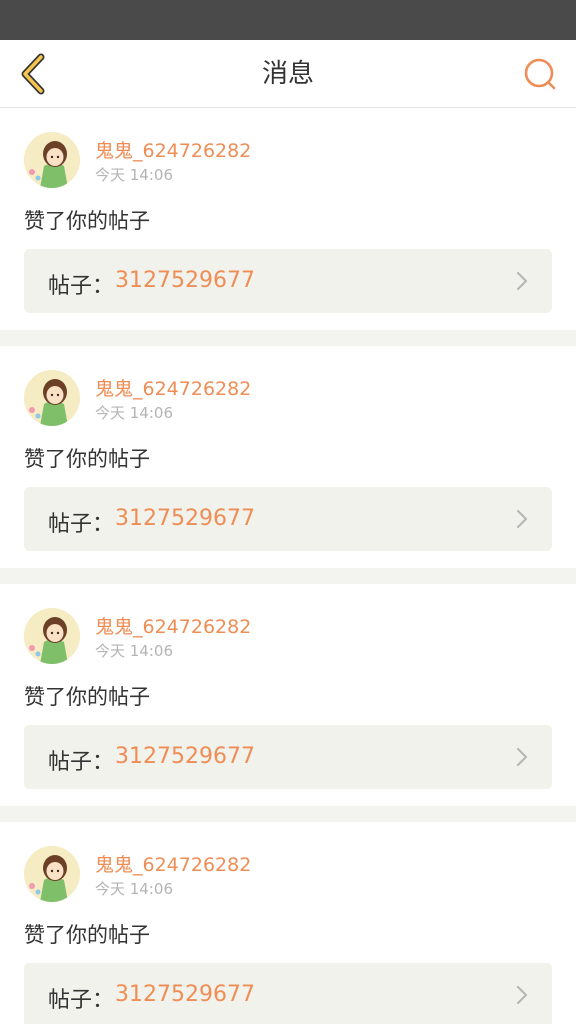 The image size is (576, 1024). I want to click on page-title: 消息, so click(287, 74).